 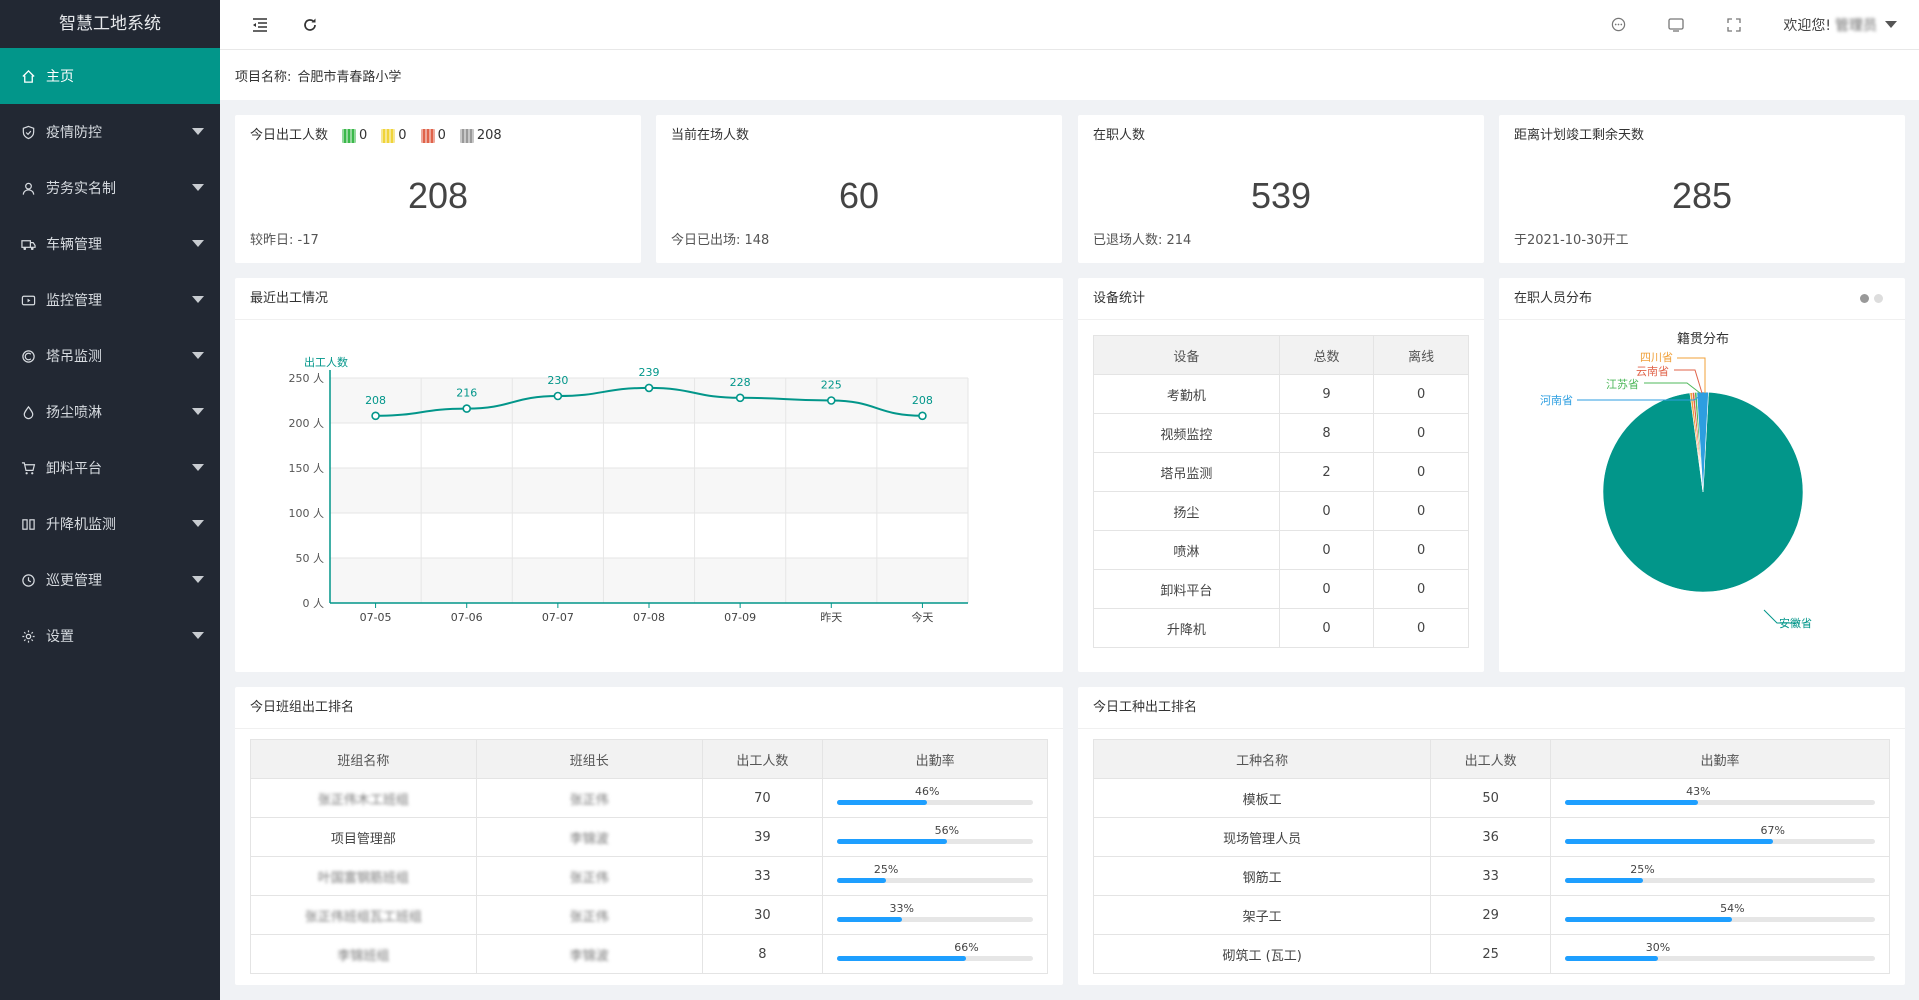 What do you see at coordinates (28, 412) in the screenshot?
I see `spray-icon` at bounding box center [28, 412].